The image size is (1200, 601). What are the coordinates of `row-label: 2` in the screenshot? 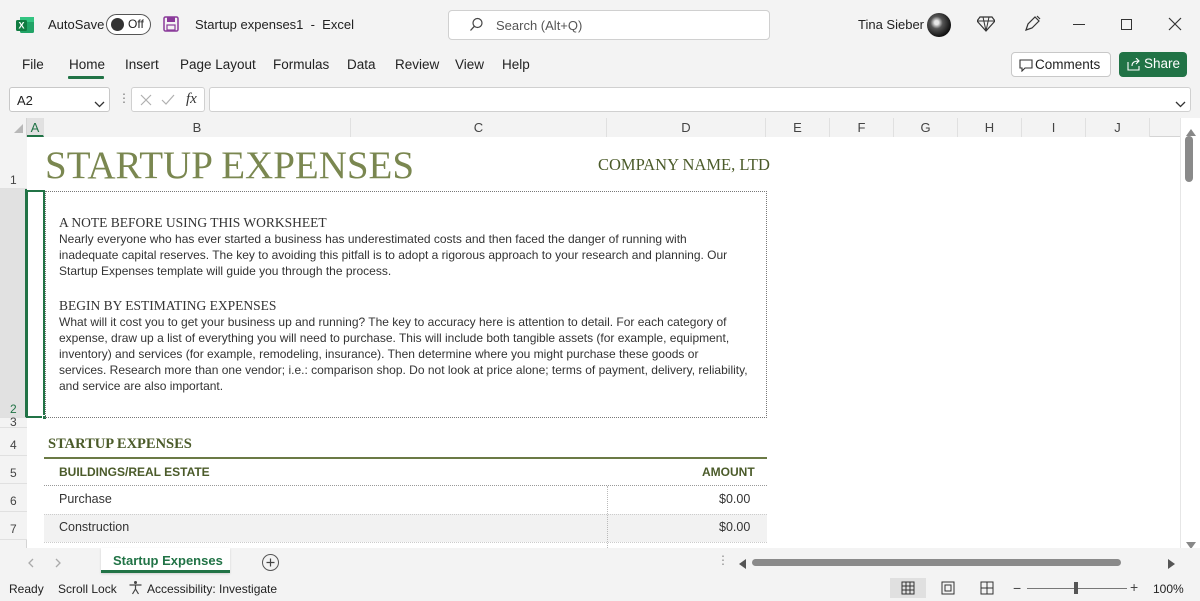 It's located at (13, 409).